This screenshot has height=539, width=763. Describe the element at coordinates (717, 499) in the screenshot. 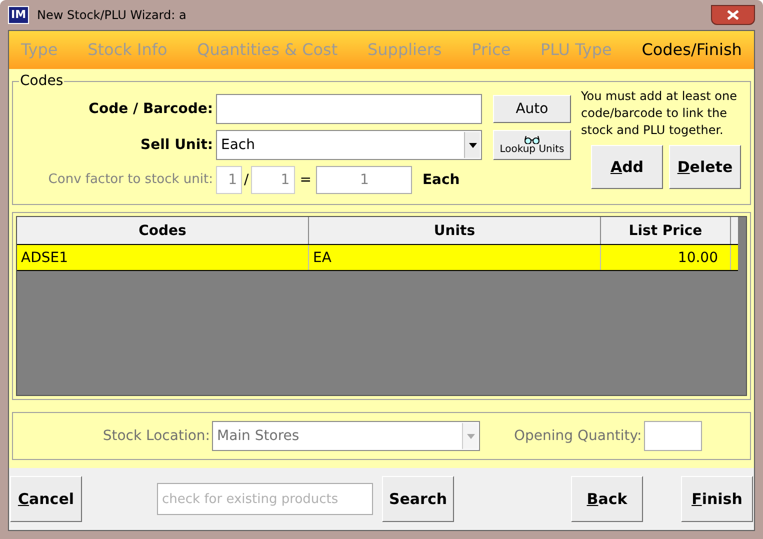

I see `finish-button: Finish` at that location.